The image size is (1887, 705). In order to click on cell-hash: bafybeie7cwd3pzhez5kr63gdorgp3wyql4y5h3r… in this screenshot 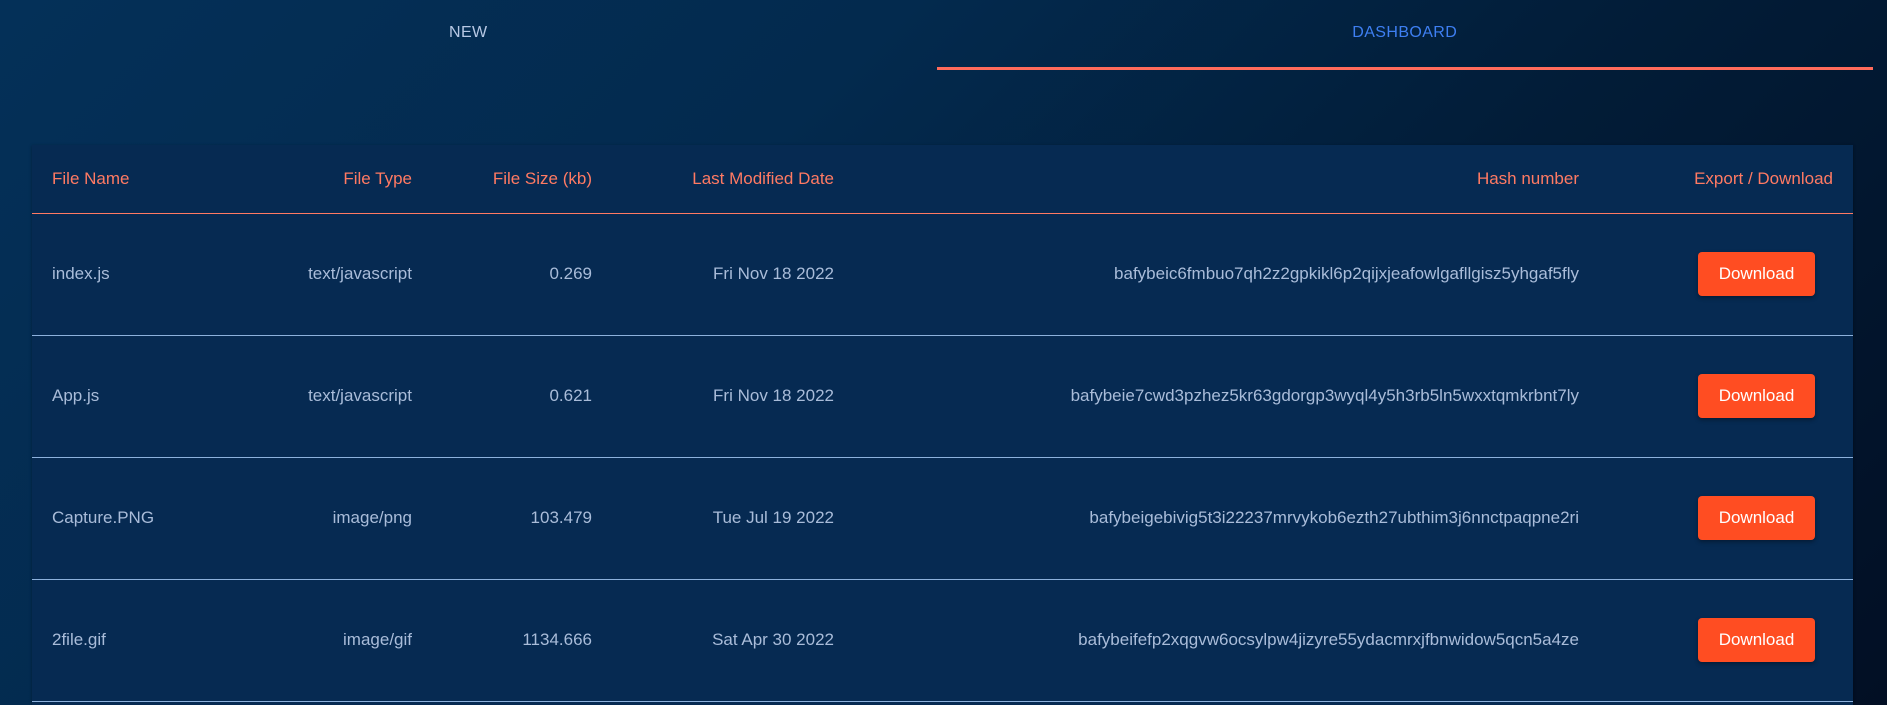, I will do `click(1226, 396)`.